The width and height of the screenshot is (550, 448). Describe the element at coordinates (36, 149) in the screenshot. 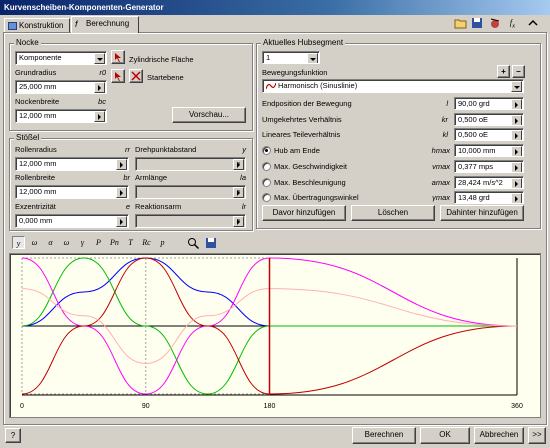

I see `rollenradius-label: Rollenradius` at that location.